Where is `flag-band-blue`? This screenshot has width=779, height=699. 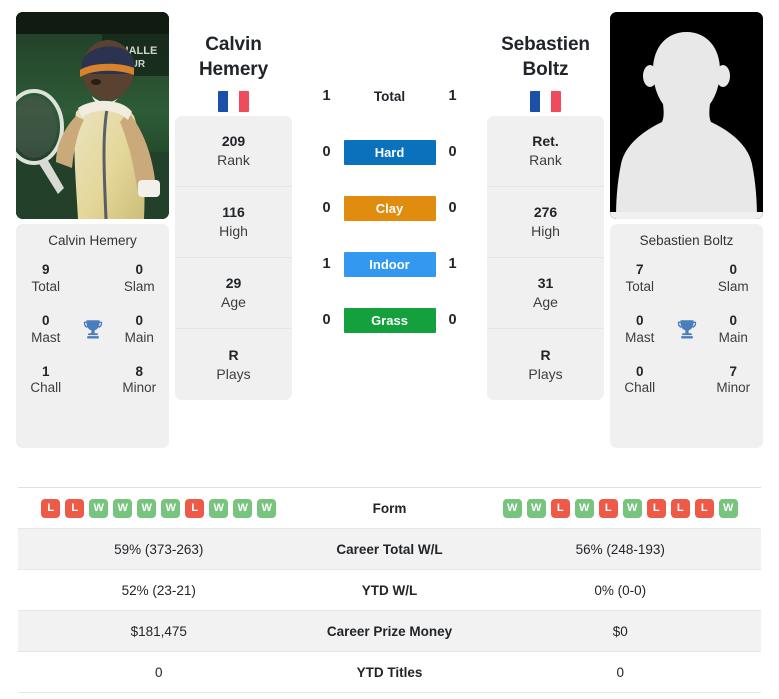
flag-band-blue is located at coordinates (535, 102).